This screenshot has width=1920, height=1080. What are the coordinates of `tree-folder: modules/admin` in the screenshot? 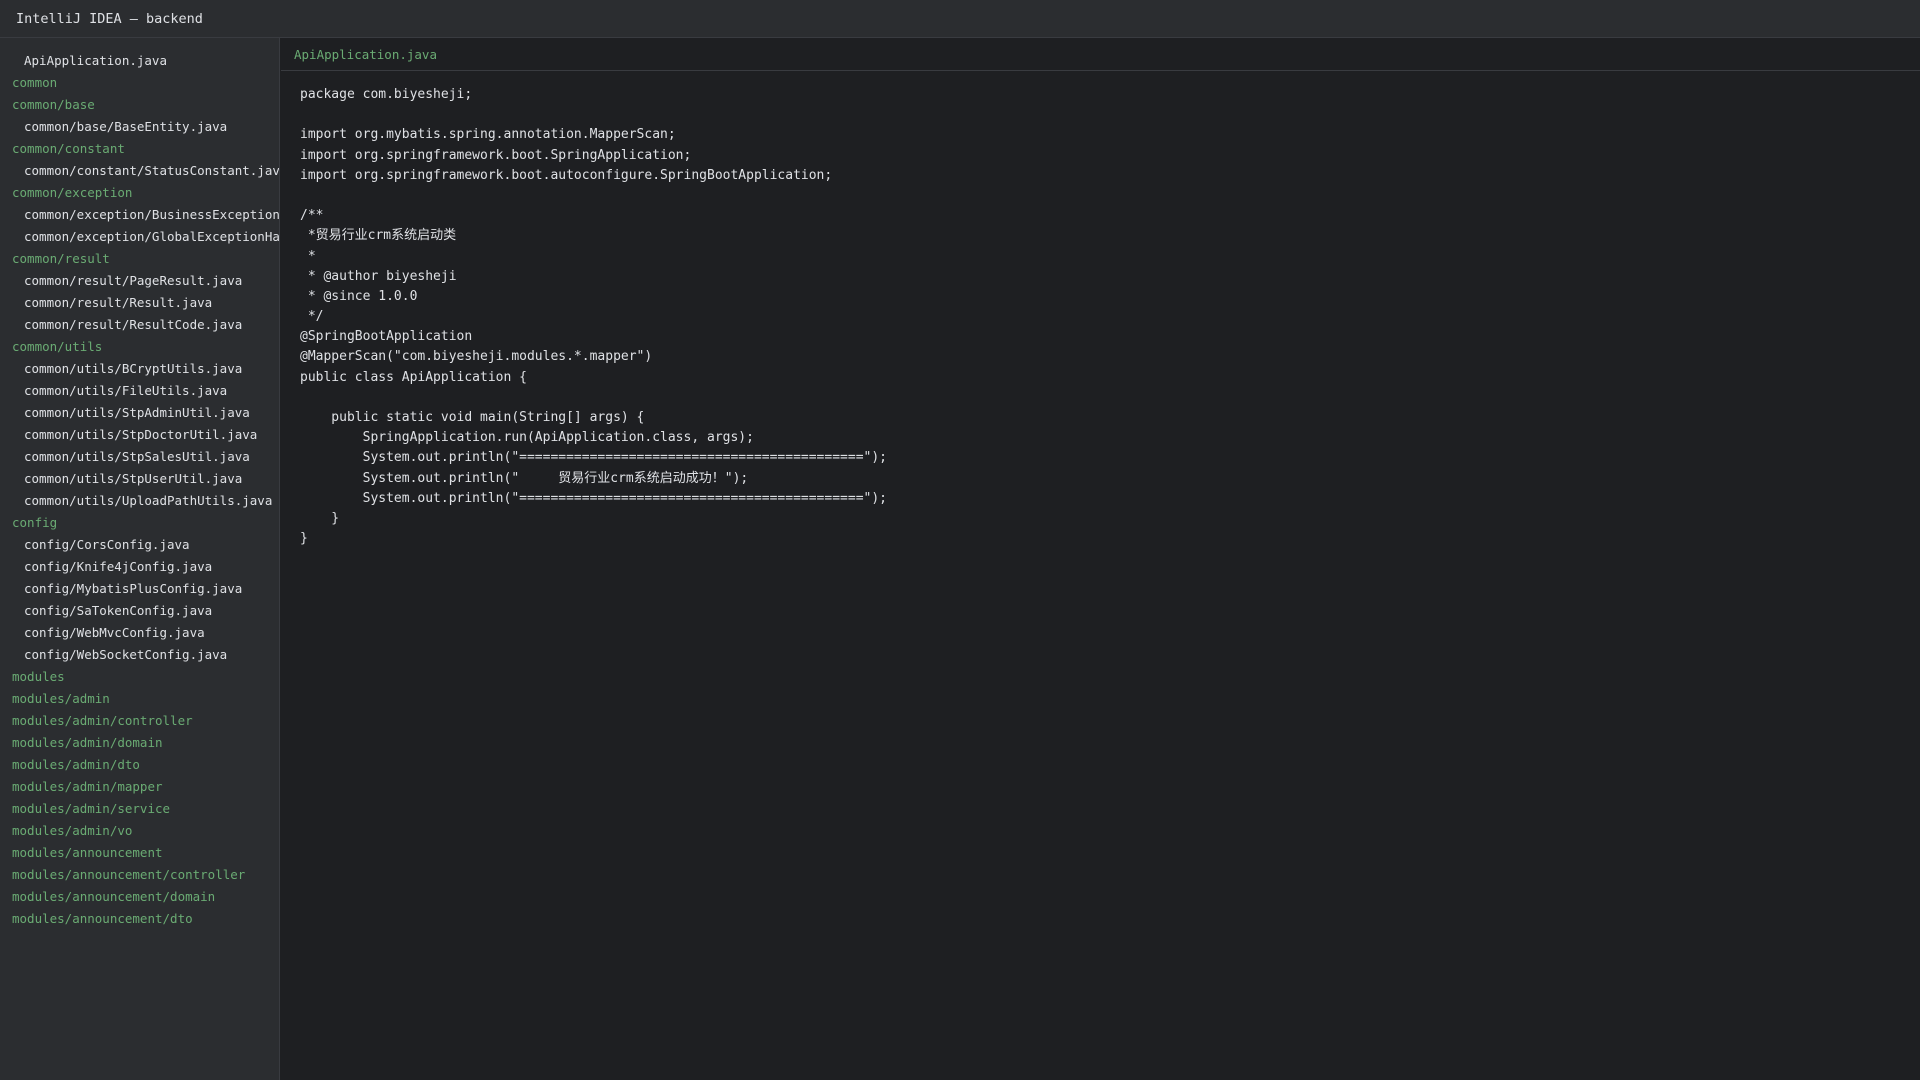 It's located at (139, 699).